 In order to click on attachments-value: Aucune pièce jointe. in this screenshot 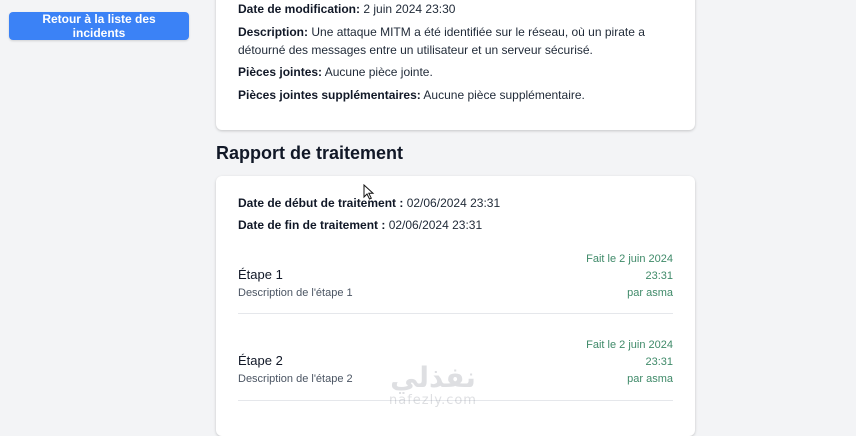, I will do `click(378, 72)`.